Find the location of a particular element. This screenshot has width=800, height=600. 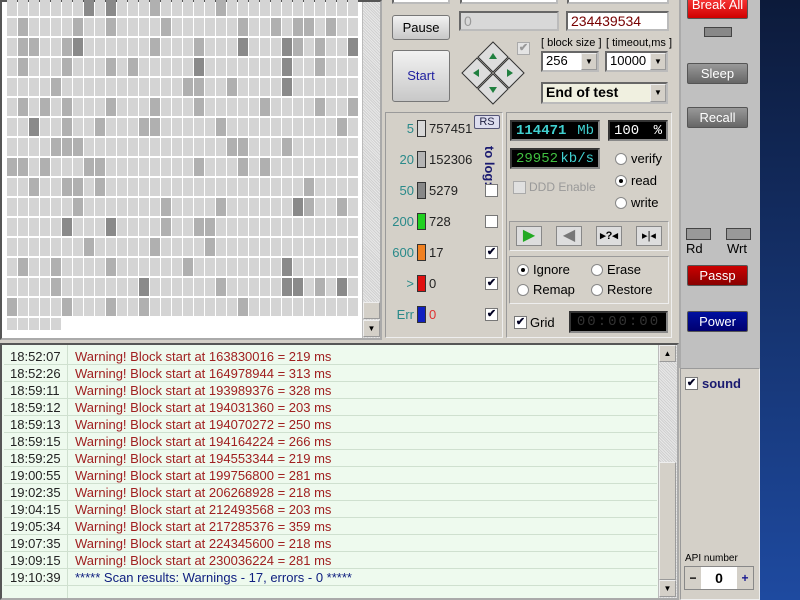

read-label: Rd is located at coordinates (694, 248).